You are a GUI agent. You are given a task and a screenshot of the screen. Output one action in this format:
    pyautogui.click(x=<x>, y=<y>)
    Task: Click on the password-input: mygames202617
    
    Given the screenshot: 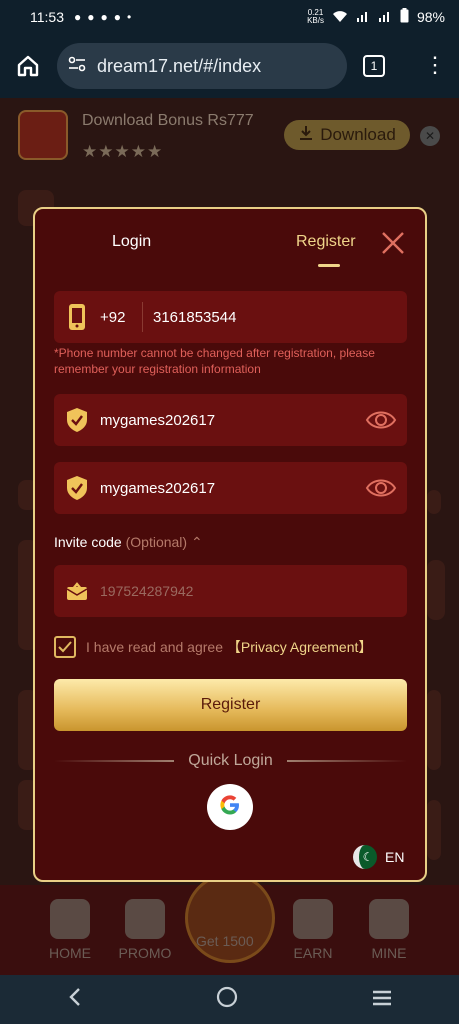 What is the action you would take?
    pyautogui.click(x=157, y=420)
    